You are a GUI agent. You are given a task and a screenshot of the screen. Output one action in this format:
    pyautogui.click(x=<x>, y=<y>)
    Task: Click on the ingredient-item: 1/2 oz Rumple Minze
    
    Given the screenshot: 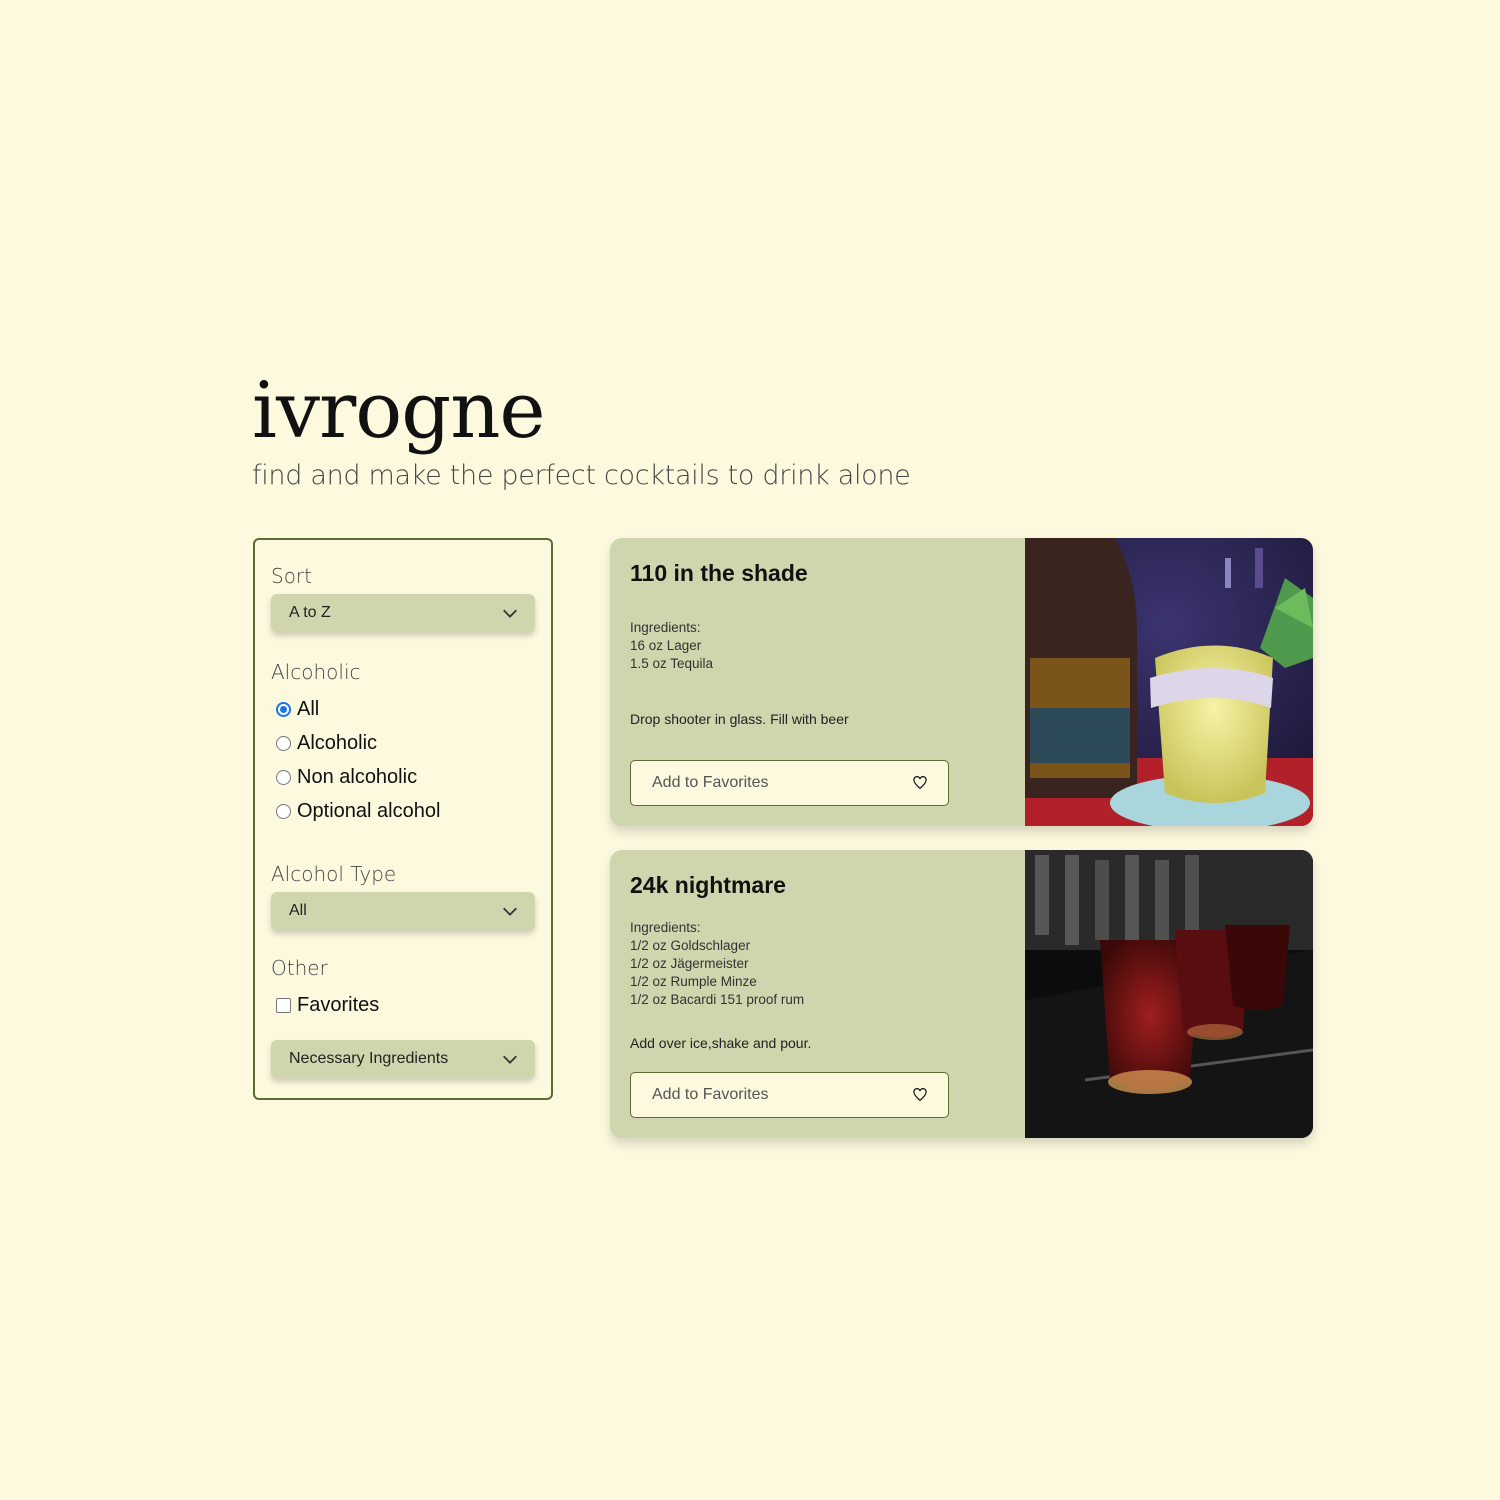 What is the action you would take?
    pyautogui.click(x=693, y=981)
    